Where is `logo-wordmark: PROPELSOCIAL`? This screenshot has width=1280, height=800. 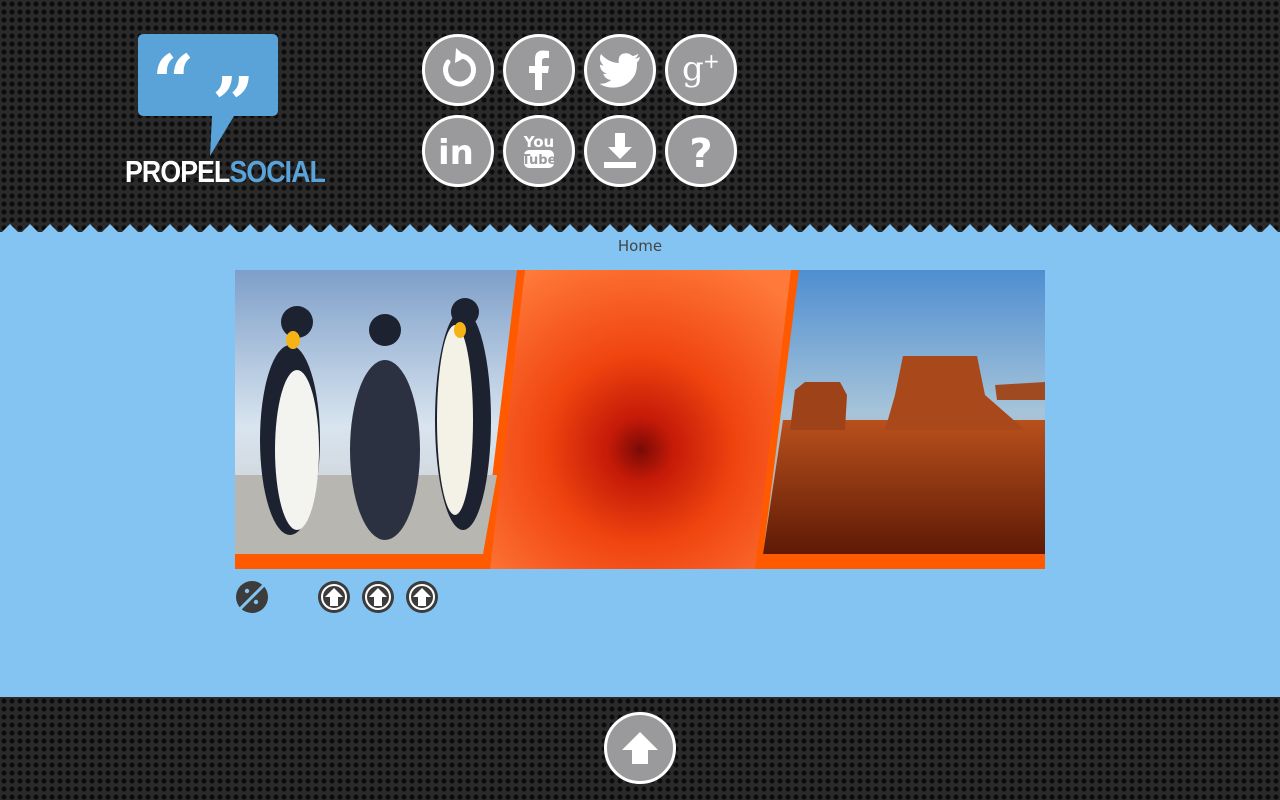
logo-wordmark: PROPELSOCIAL is located at coordinates (225, 172).